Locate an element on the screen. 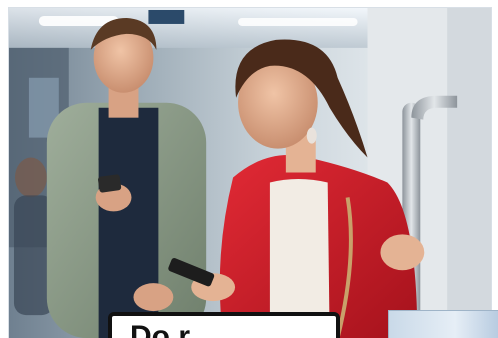  thumbnail-strip is located at coordinates (443, 324).